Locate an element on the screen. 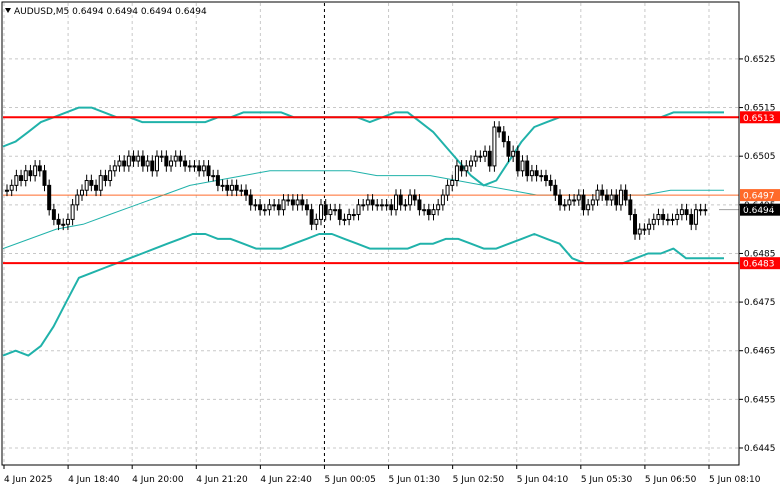 The width and height of the screenshot is (781, 489). price-tick-label: 0.6495 is located at coordinates (760, 206).